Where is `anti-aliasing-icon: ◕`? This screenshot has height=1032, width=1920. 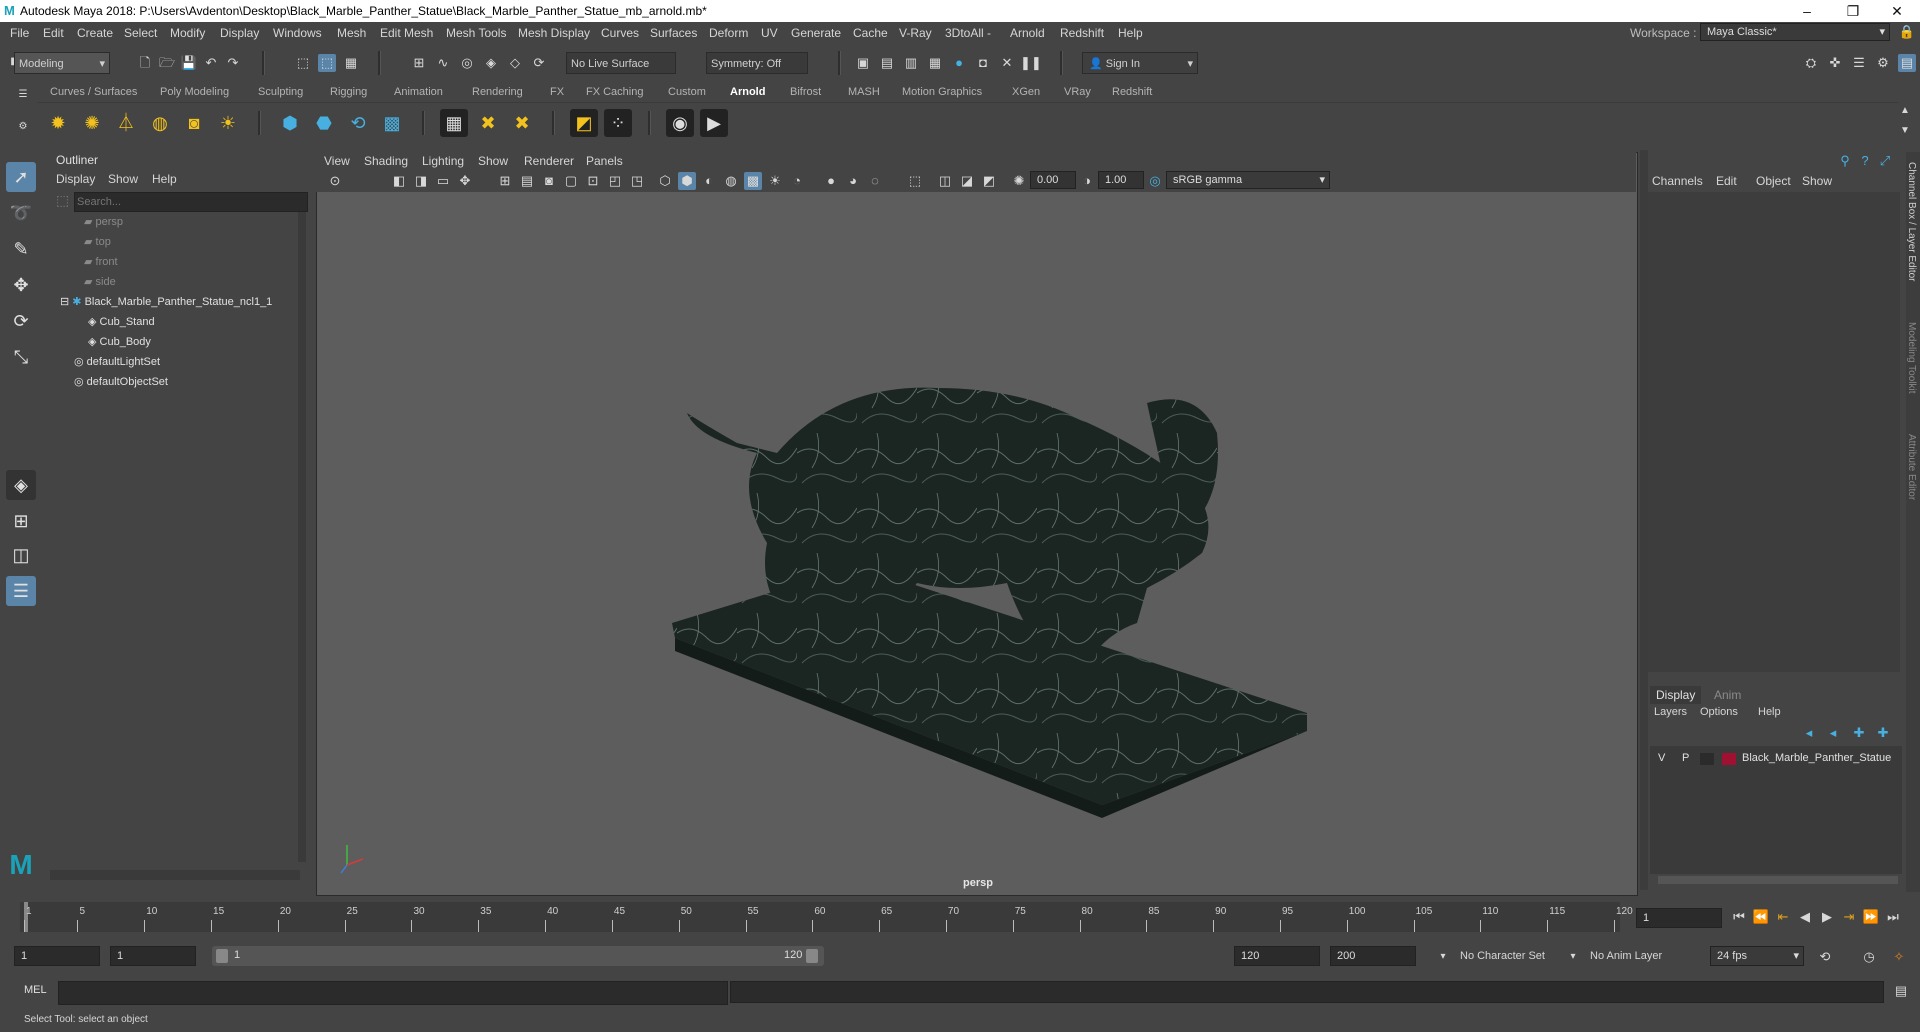
anti-aliasing-icon: ◕ is located at coordinates (853, 181).